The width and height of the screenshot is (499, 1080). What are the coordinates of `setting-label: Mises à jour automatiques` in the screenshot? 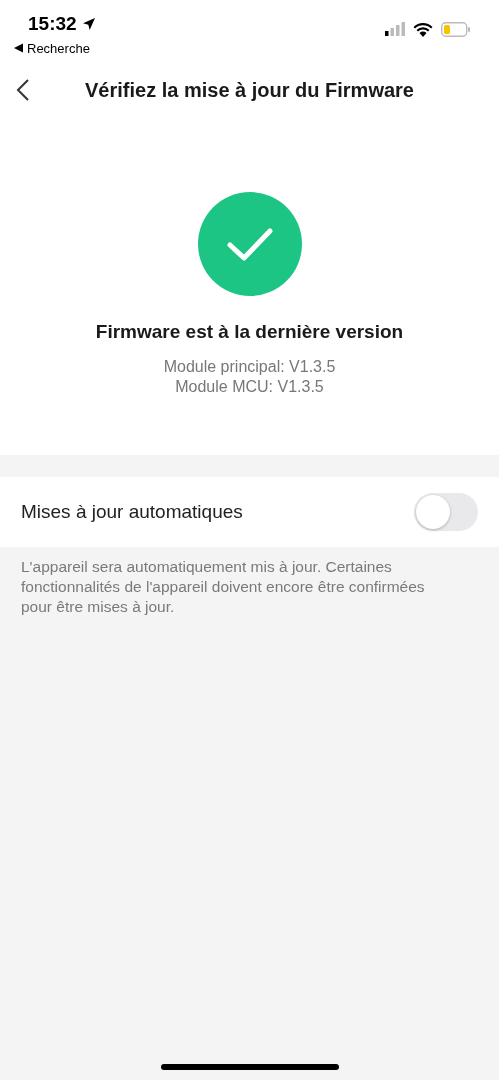 It's located at (132, 511).